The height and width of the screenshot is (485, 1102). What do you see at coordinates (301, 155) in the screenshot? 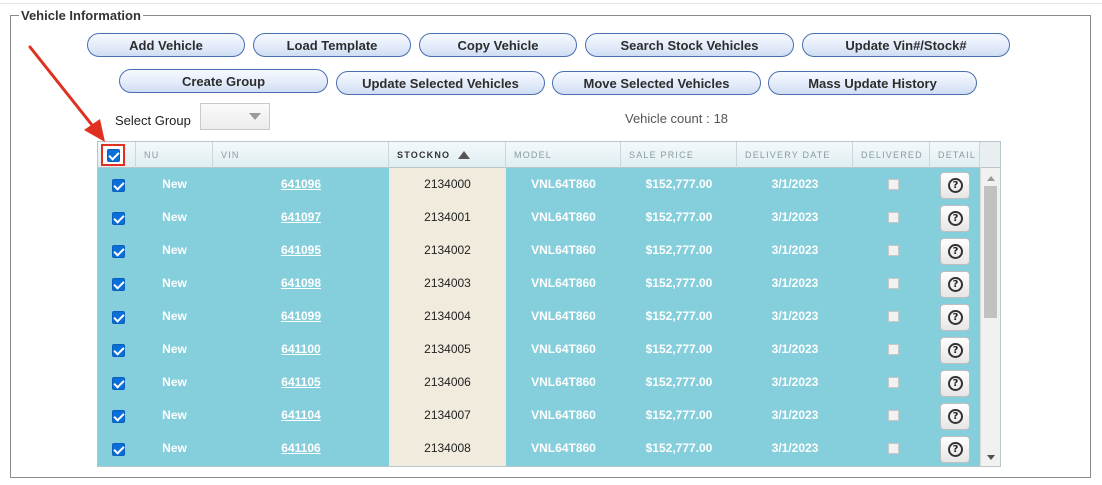
I see `column-header-vin: VIN` at bounding box center [301, 155].